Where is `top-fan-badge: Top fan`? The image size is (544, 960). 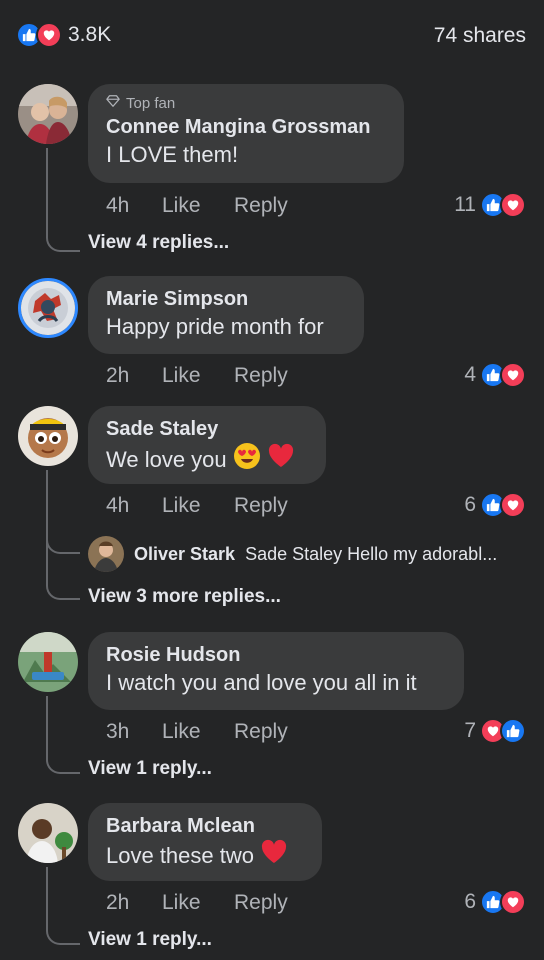 top-fan-badge: Top fan is located at coordinates (246, 103).